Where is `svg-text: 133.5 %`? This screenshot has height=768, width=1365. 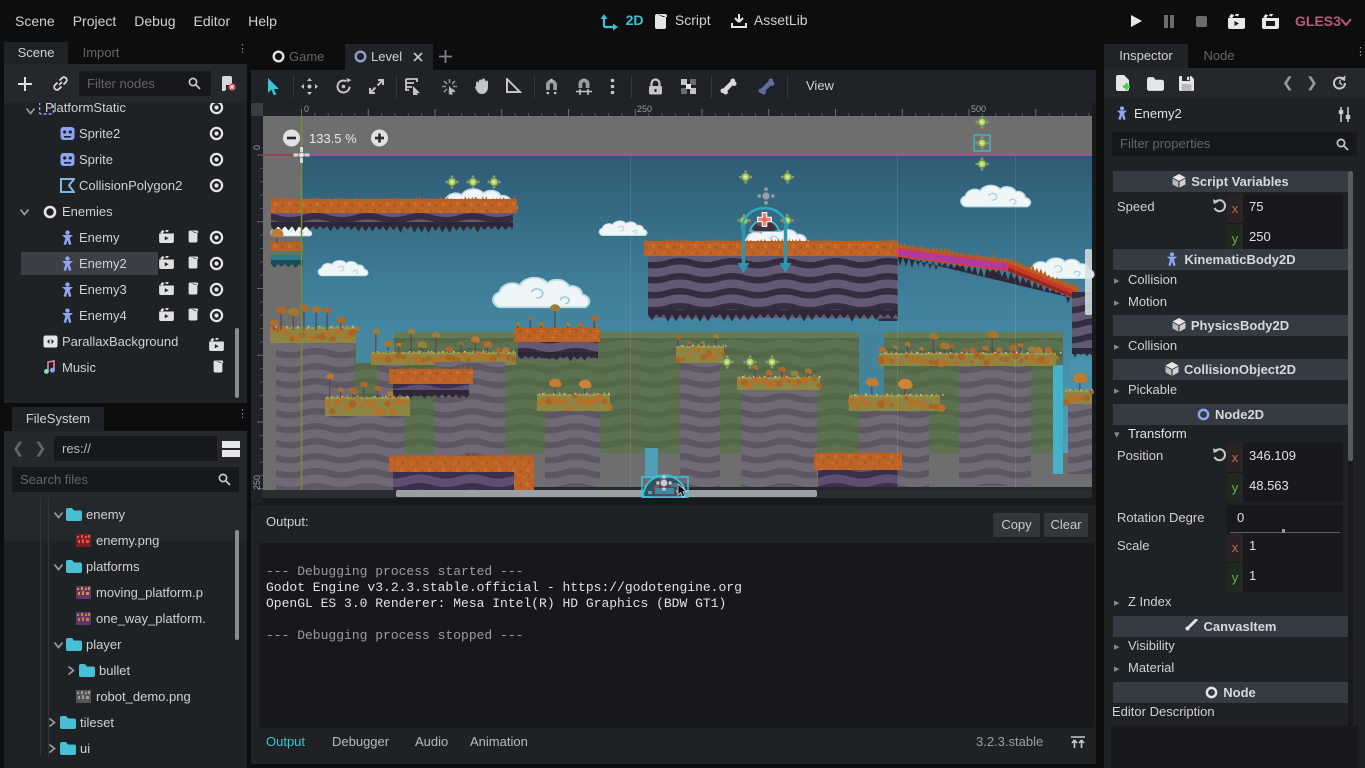
svg-text: 133.5 % is located at coordinates (333, 138).